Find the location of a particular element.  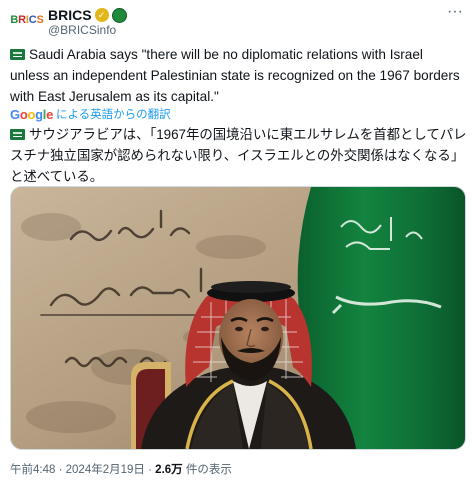

tweet-header: BRICS BRICS ✓ @BRICSinfo ··· is located at coordinates (237, 21).